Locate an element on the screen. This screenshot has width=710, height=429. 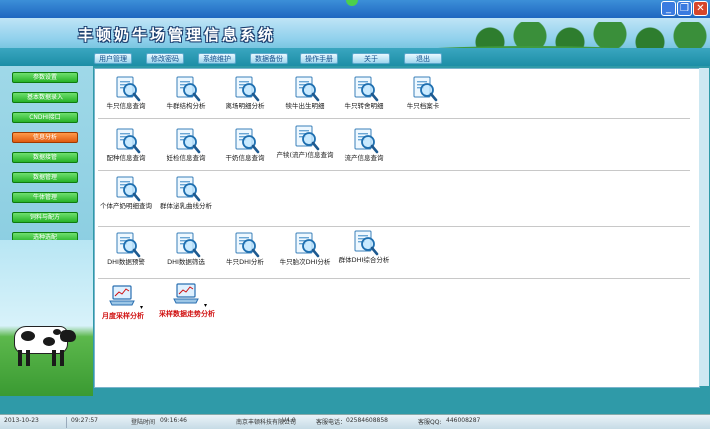
item-cattle-info-query: 牛只信息查询 is located at coordinates (126, 97).